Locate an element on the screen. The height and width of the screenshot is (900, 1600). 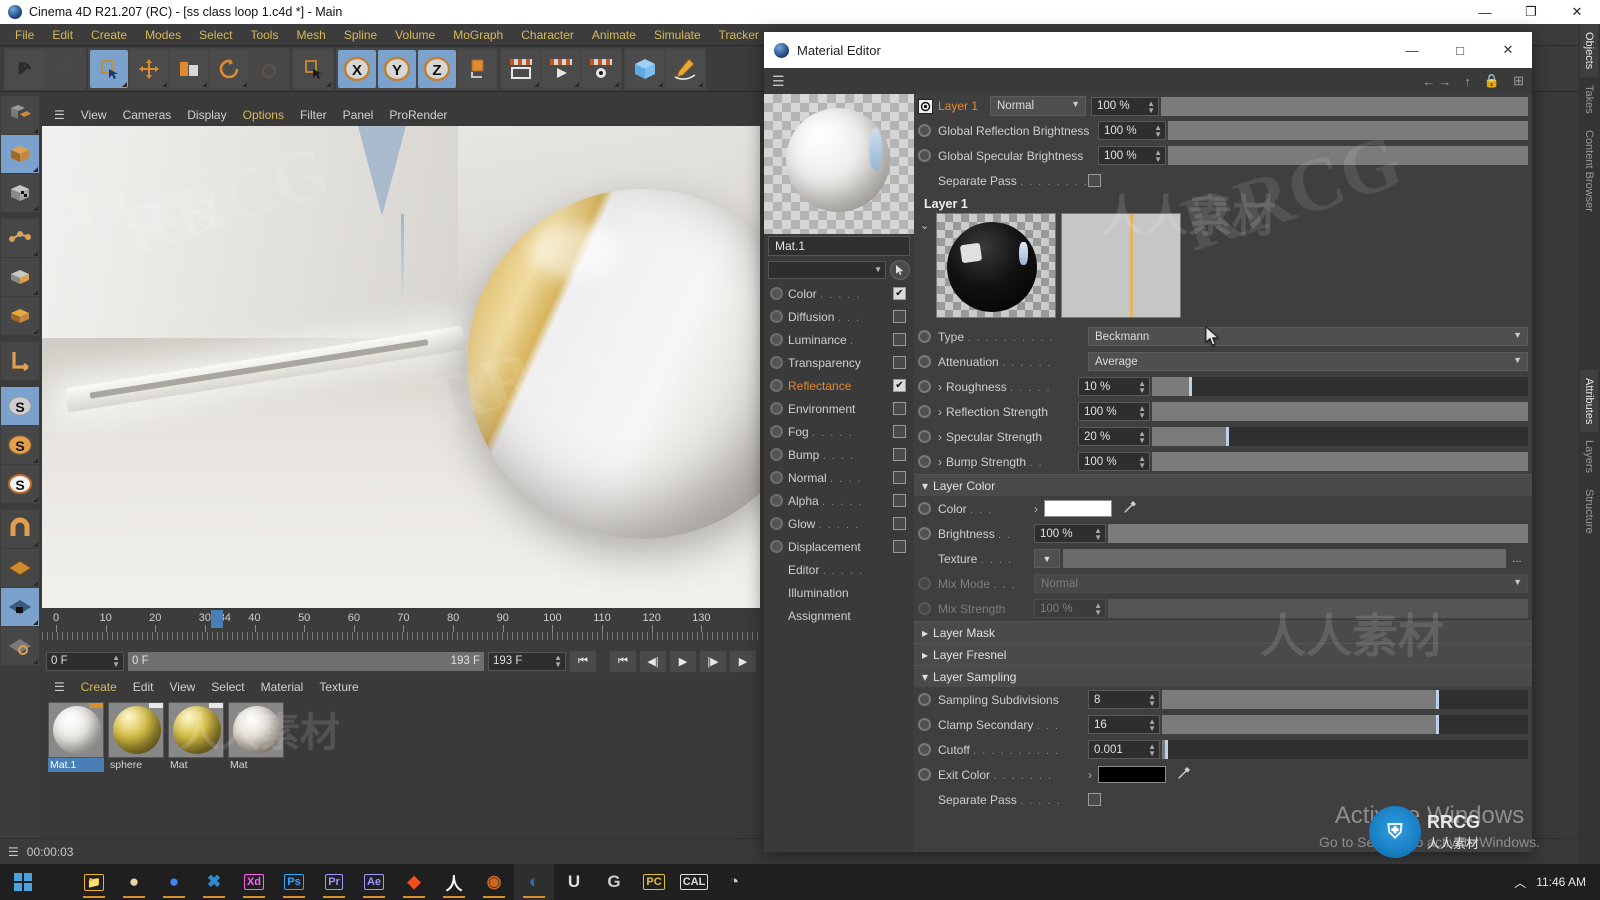
play-button: ▶ is located at coordinates (683, 661).